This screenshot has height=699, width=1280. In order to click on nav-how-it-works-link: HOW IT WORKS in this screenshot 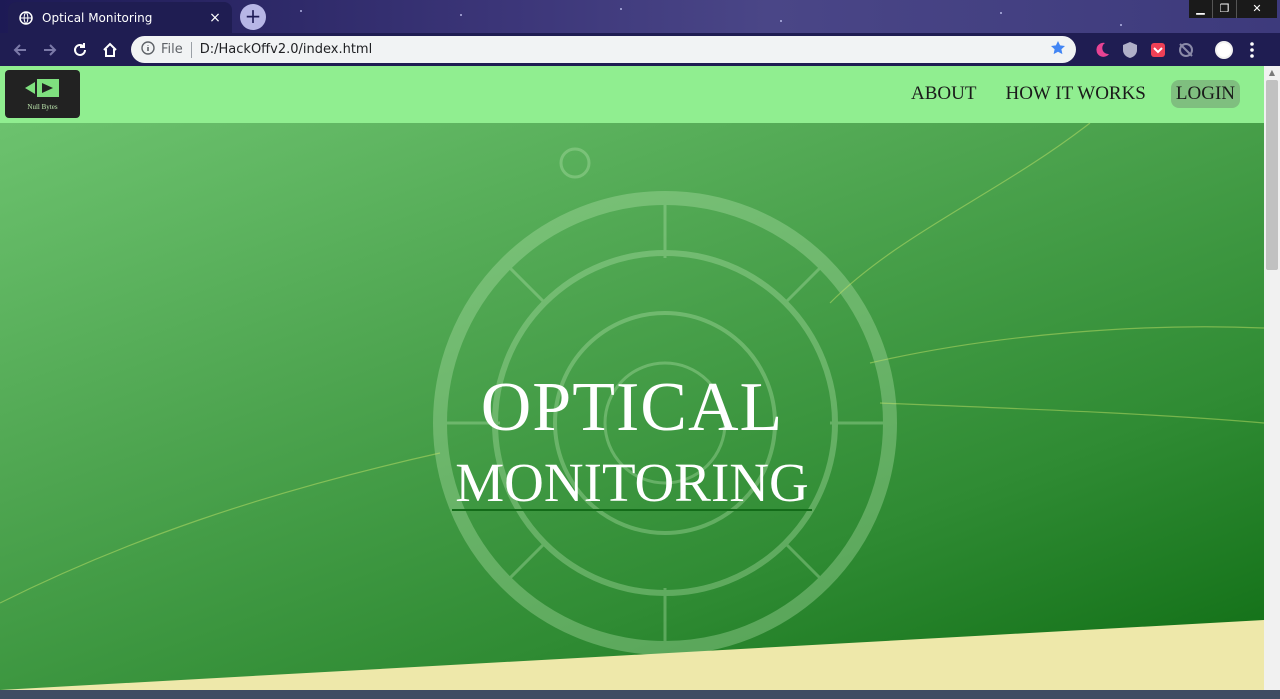, I will do `click(1075, 94)`.